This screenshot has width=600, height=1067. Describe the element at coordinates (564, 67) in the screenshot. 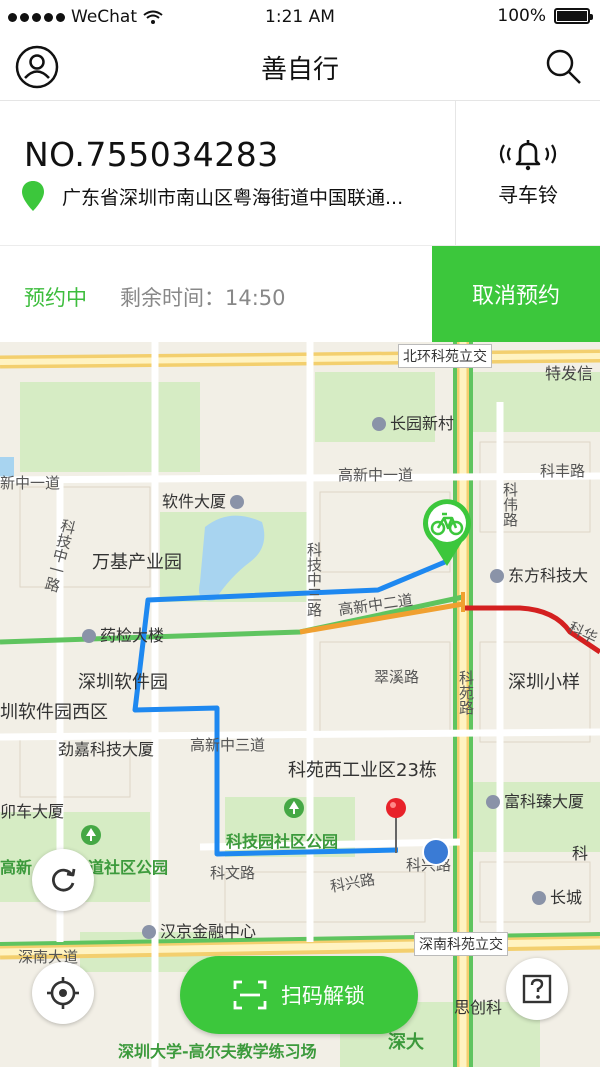

I see `search-icon` at that location.